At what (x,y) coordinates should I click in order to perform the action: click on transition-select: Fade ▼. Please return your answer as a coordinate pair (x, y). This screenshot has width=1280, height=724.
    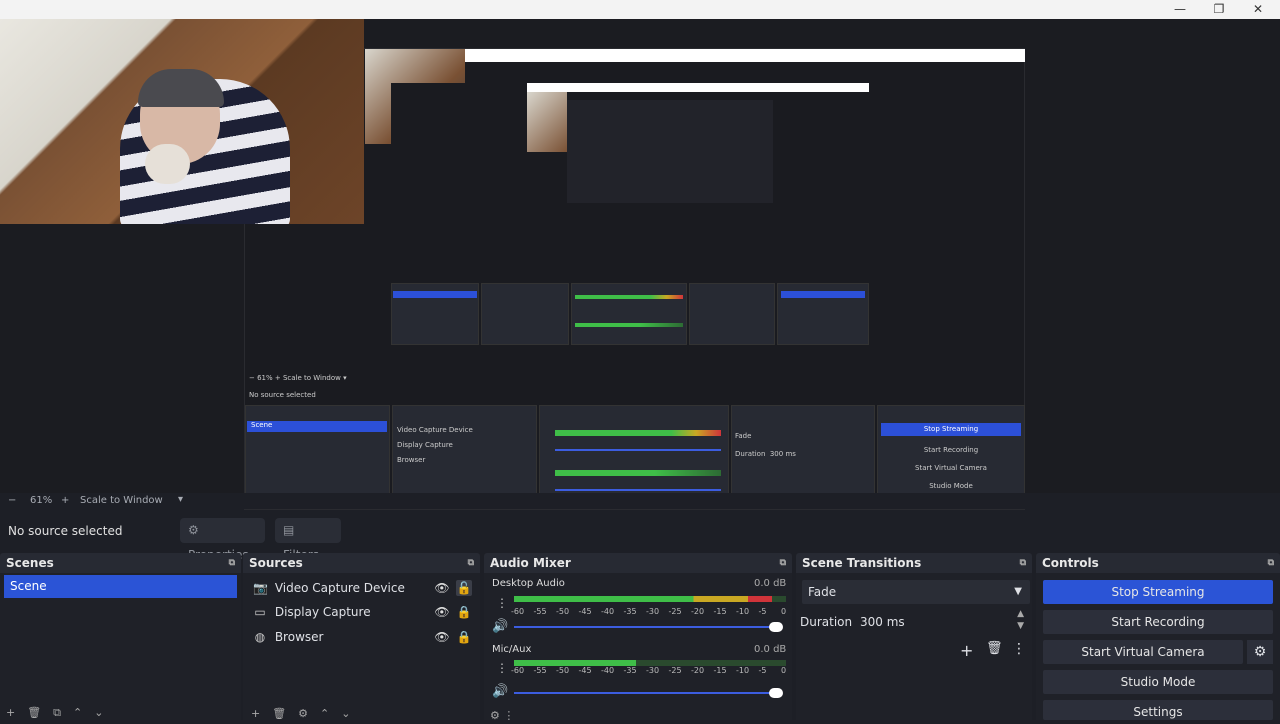
    Looking at the image, I should click on (916, 592).